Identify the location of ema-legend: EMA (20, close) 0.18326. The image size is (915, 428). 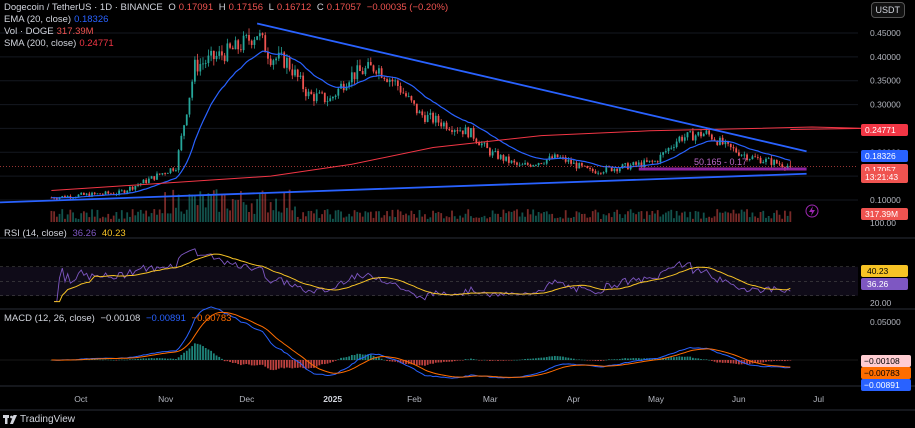
(57, 20).